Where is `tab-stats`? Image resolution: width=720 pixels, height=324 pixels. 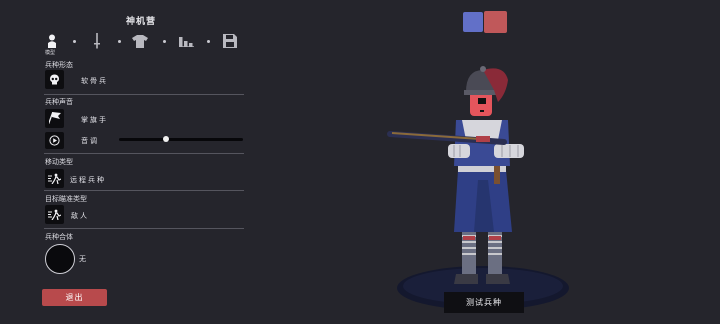
tab-stats is located at coordinates (186, 41).